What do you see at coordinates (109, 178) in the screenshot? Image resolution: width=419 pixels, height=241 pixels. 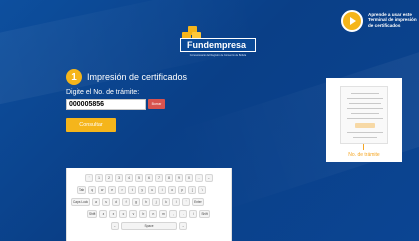 I see `key: 2` at bounding box center [109, 178].